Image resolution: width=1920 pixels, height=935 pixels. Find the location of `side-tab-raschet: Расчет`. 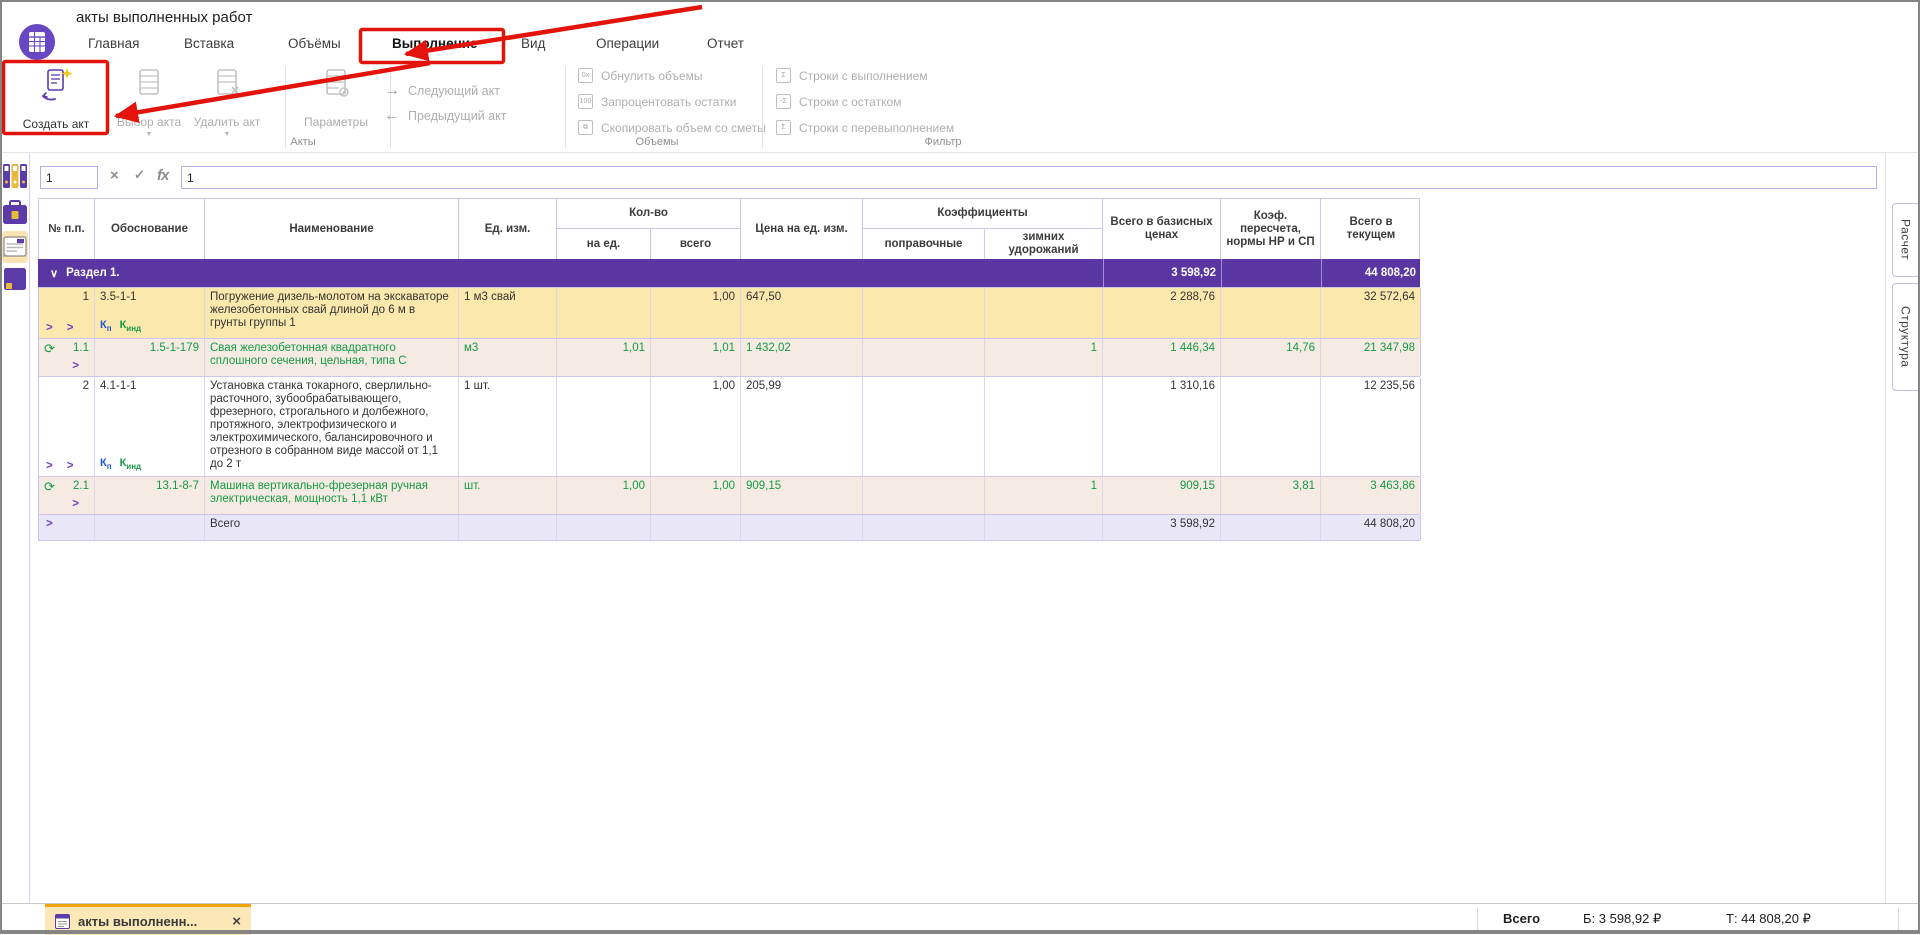

side-tab-raschet: Расчет is located at coordinates (1905, 240).